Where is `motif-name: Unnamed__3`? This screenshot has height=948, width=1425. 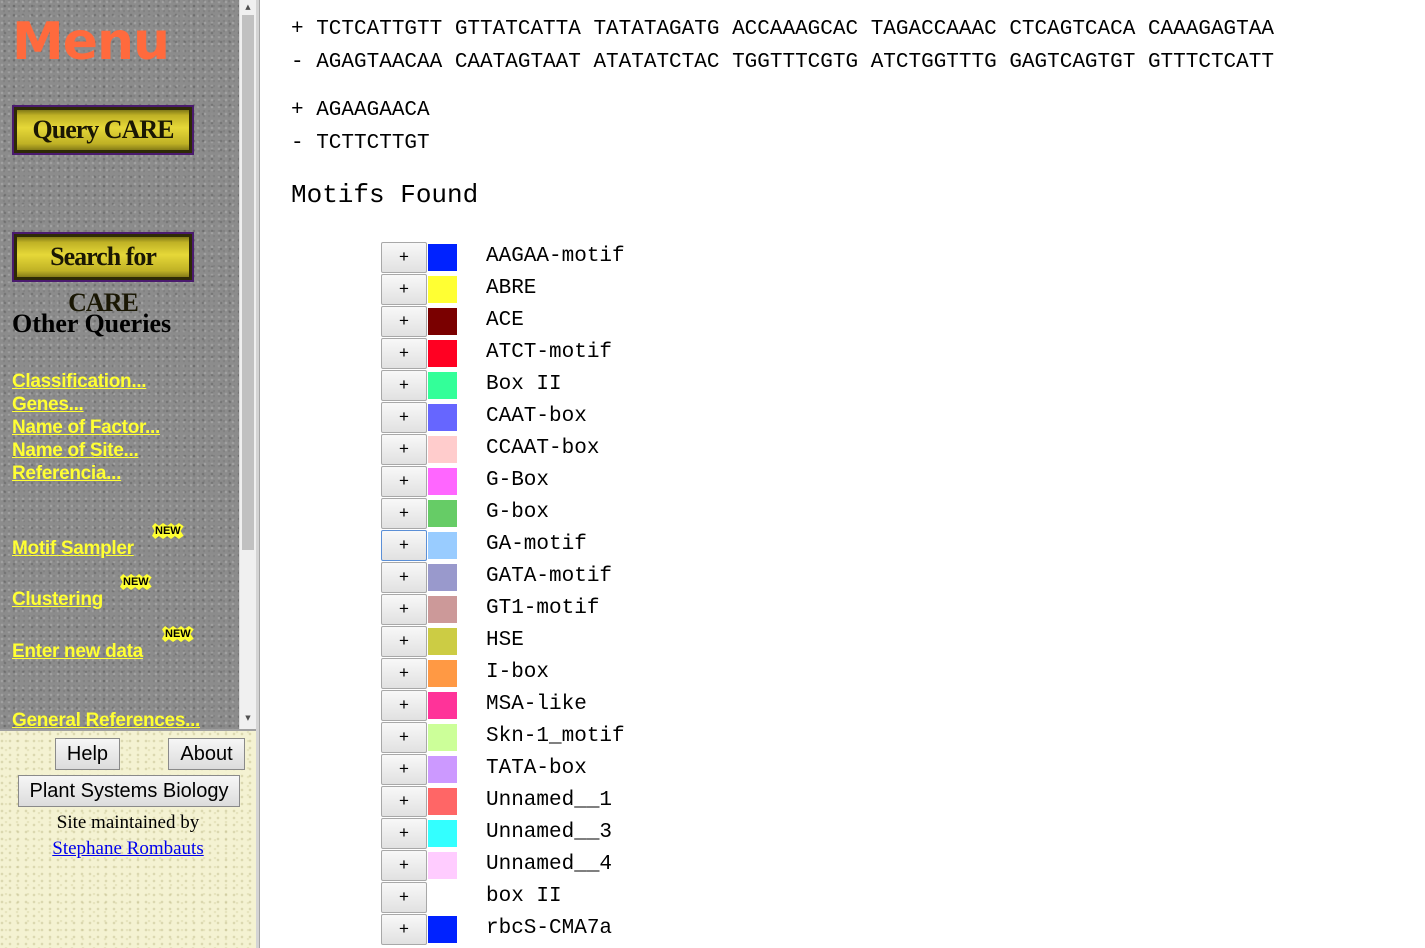
motif-name: Unnamed__3 is located at coordinates (549, 832).